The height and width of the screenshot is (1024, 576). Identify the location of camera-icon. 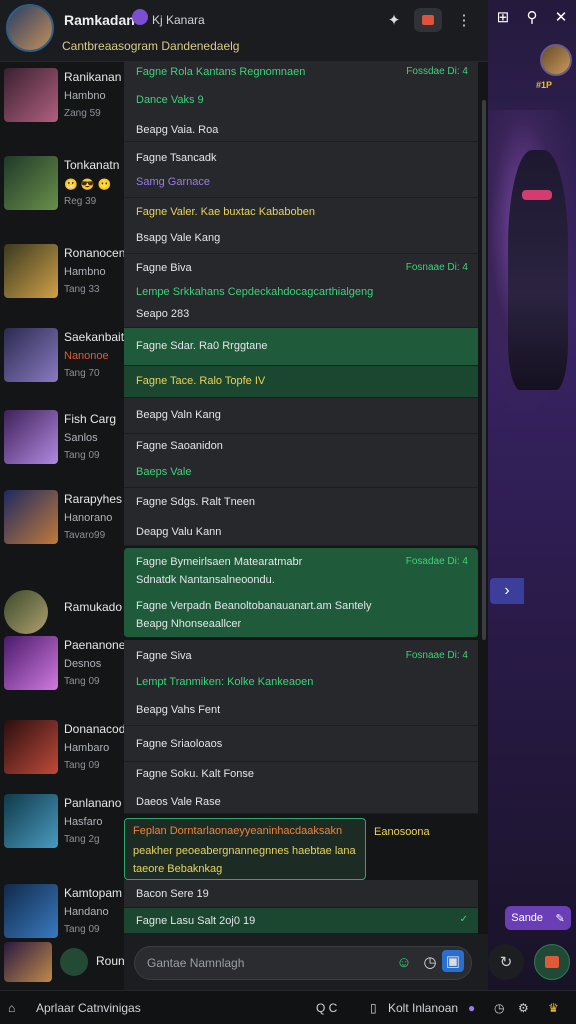
(552, 962).